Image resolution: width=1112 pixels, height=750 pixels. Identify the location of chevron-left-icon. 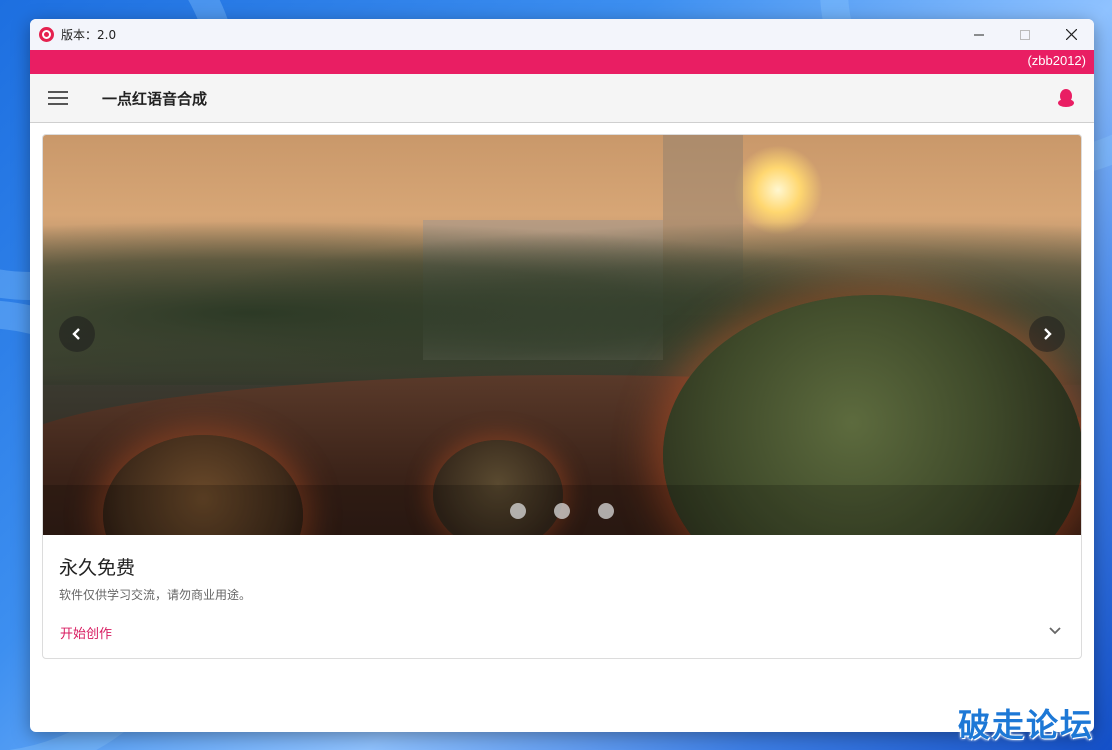
(76, 334).